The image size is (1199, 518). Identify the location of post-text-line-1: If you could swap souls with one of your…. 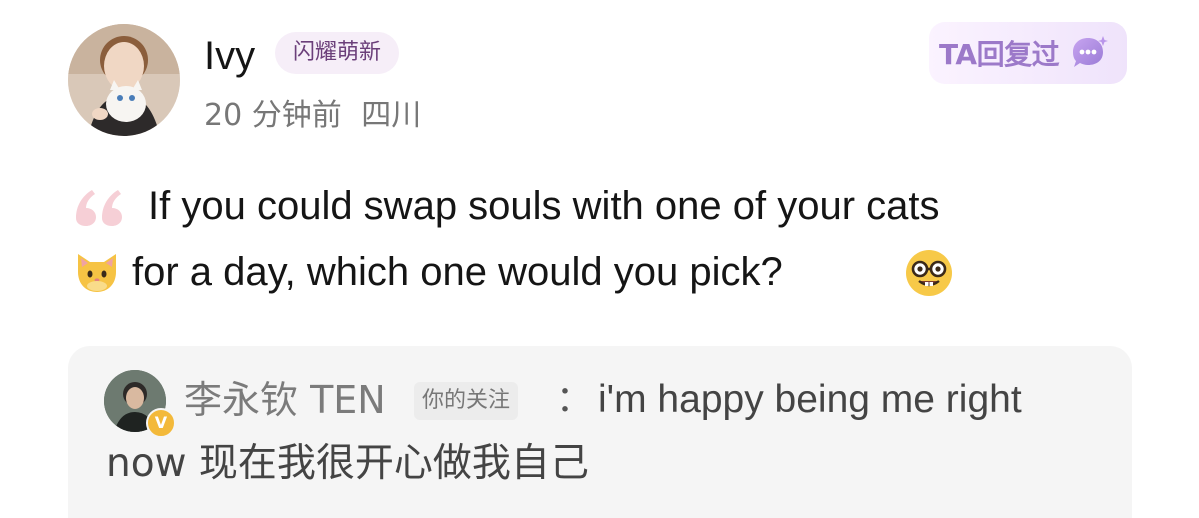
(544, 206).